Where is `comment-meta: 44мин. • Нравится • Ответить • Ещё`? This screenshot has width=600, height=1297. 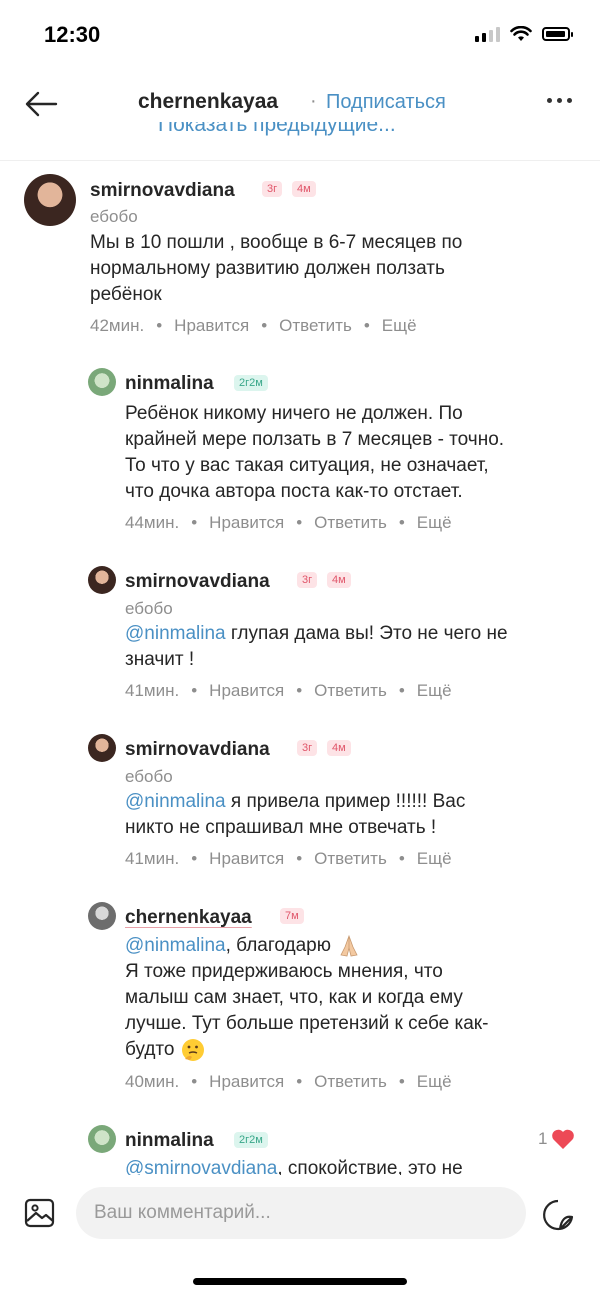 comment-meta: 44мин. • Нравится • Ответить • Ещё is located at coordinates (288, 522).